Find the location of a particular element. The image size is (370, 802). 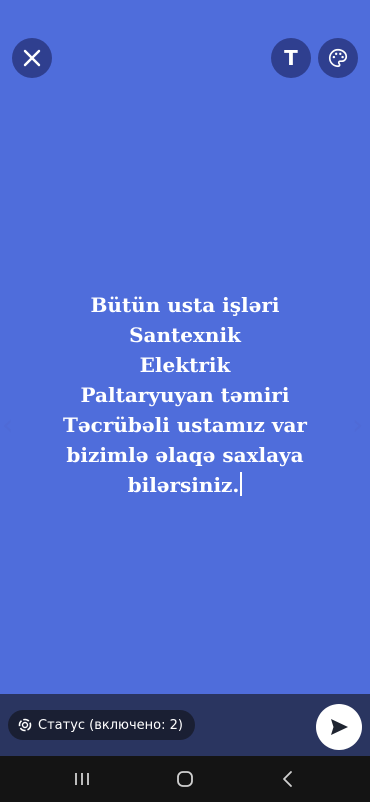

text-tool-button: T is located at coordinates (291, 58).